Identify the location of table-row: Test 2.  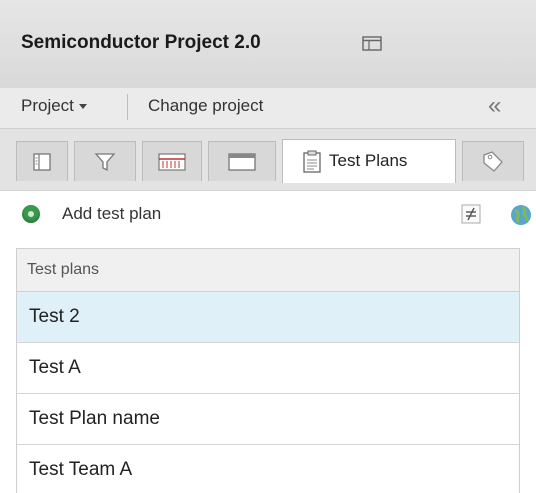
(268, 317).